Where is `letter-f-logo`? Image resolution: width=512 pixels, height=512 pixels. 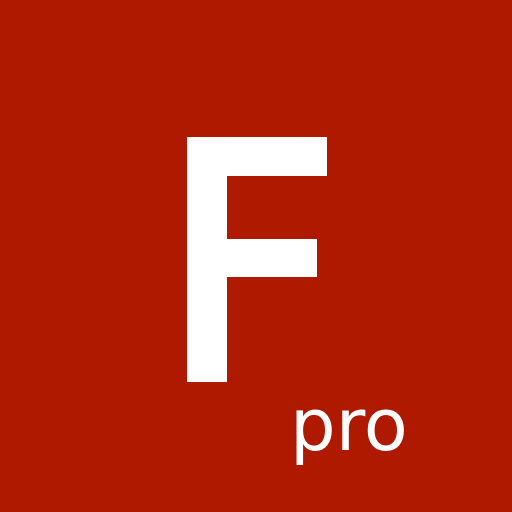
letter-f-logo is located at coordinates (257, 259).